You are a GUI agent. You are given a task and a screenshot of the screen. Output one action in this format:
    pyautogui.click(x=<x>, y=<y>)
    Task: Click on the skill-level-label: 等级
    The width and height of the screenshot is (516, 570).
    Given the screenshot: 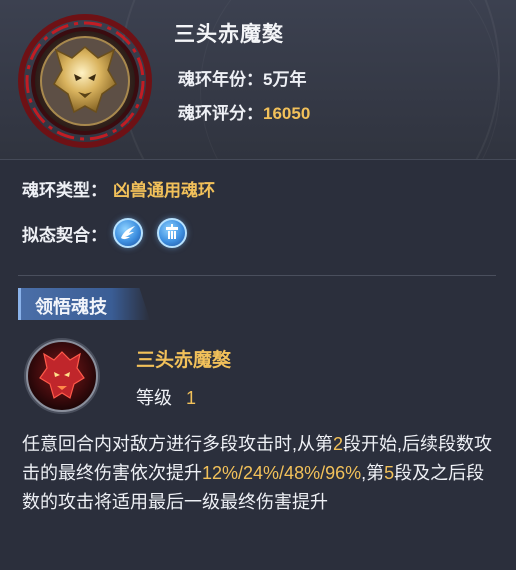 What is the action you would take?
    pyautogui.click(x=154, y=398)
    